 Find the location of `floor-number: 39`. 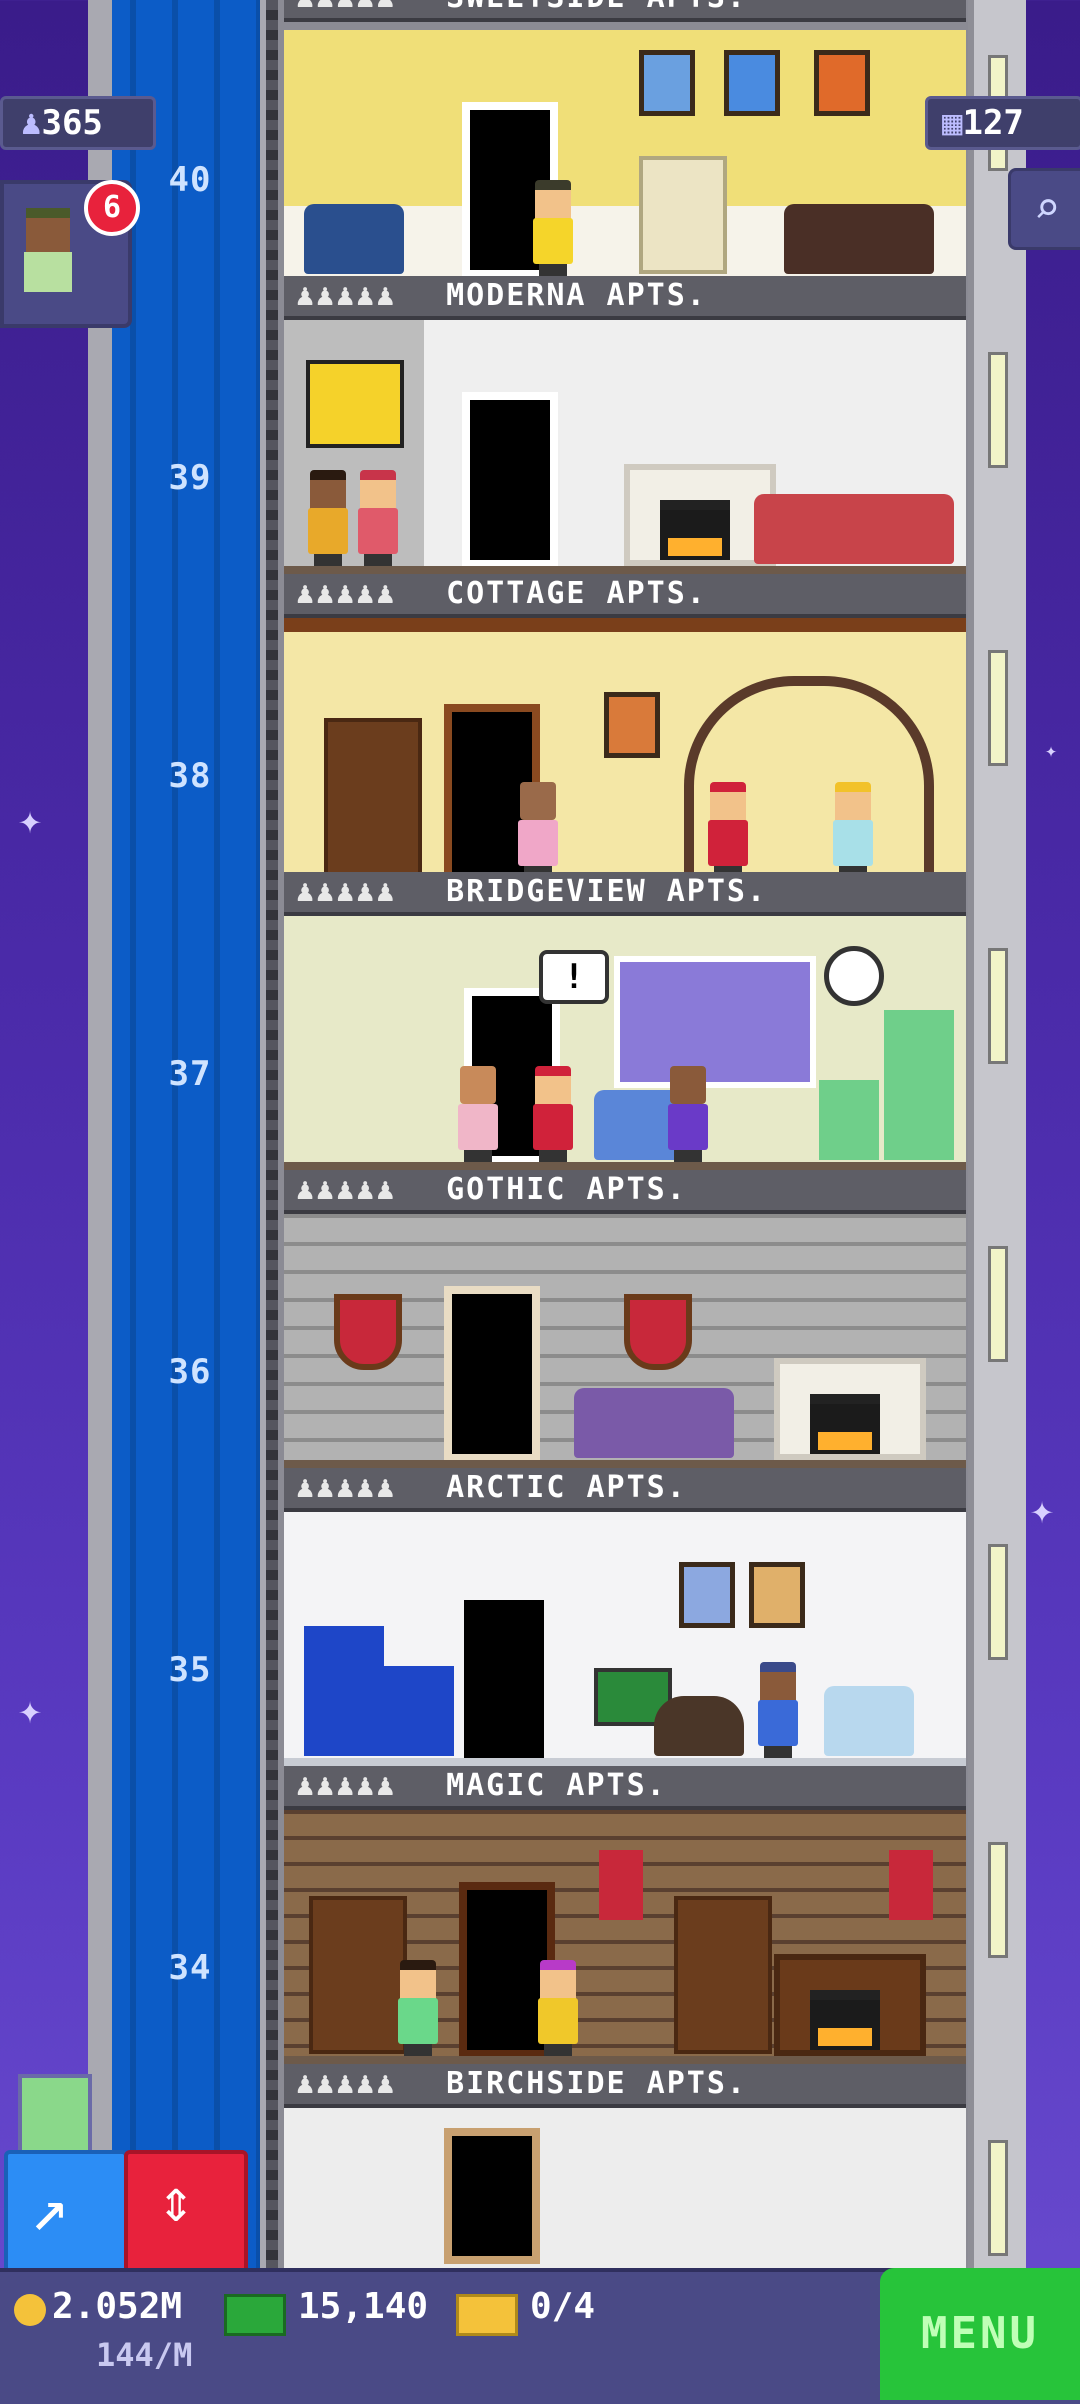

floor-number: 39 is located at coordinates (190, 478).